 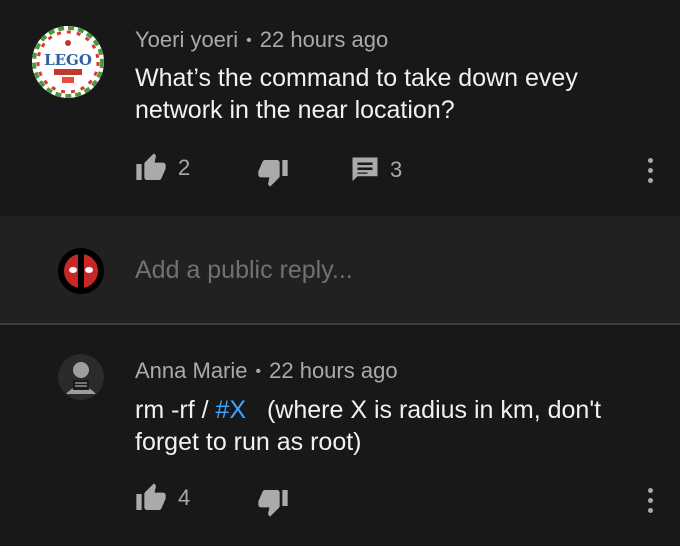 What do you see at coordinates (184, 167) in the screenshot?
I see `like-count: 2` at bounding box center [184, 167].